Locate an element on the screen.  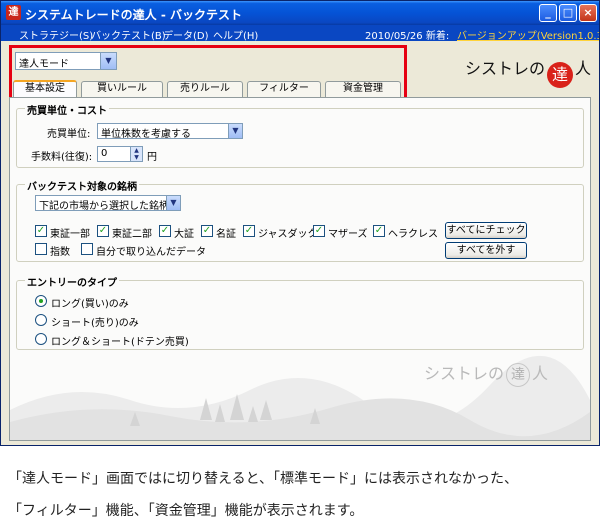
menu-help: ヘルプ(H) is located at coordinates (235, 34).